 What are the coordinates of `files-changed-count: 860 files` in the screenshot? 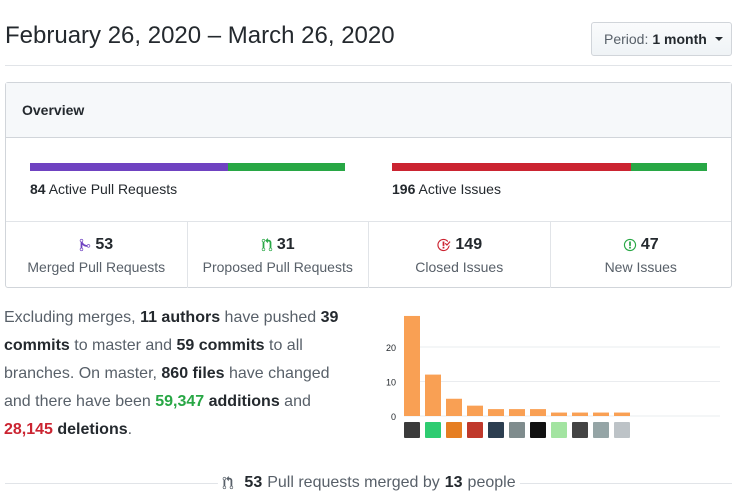 It's located at (193, 373).